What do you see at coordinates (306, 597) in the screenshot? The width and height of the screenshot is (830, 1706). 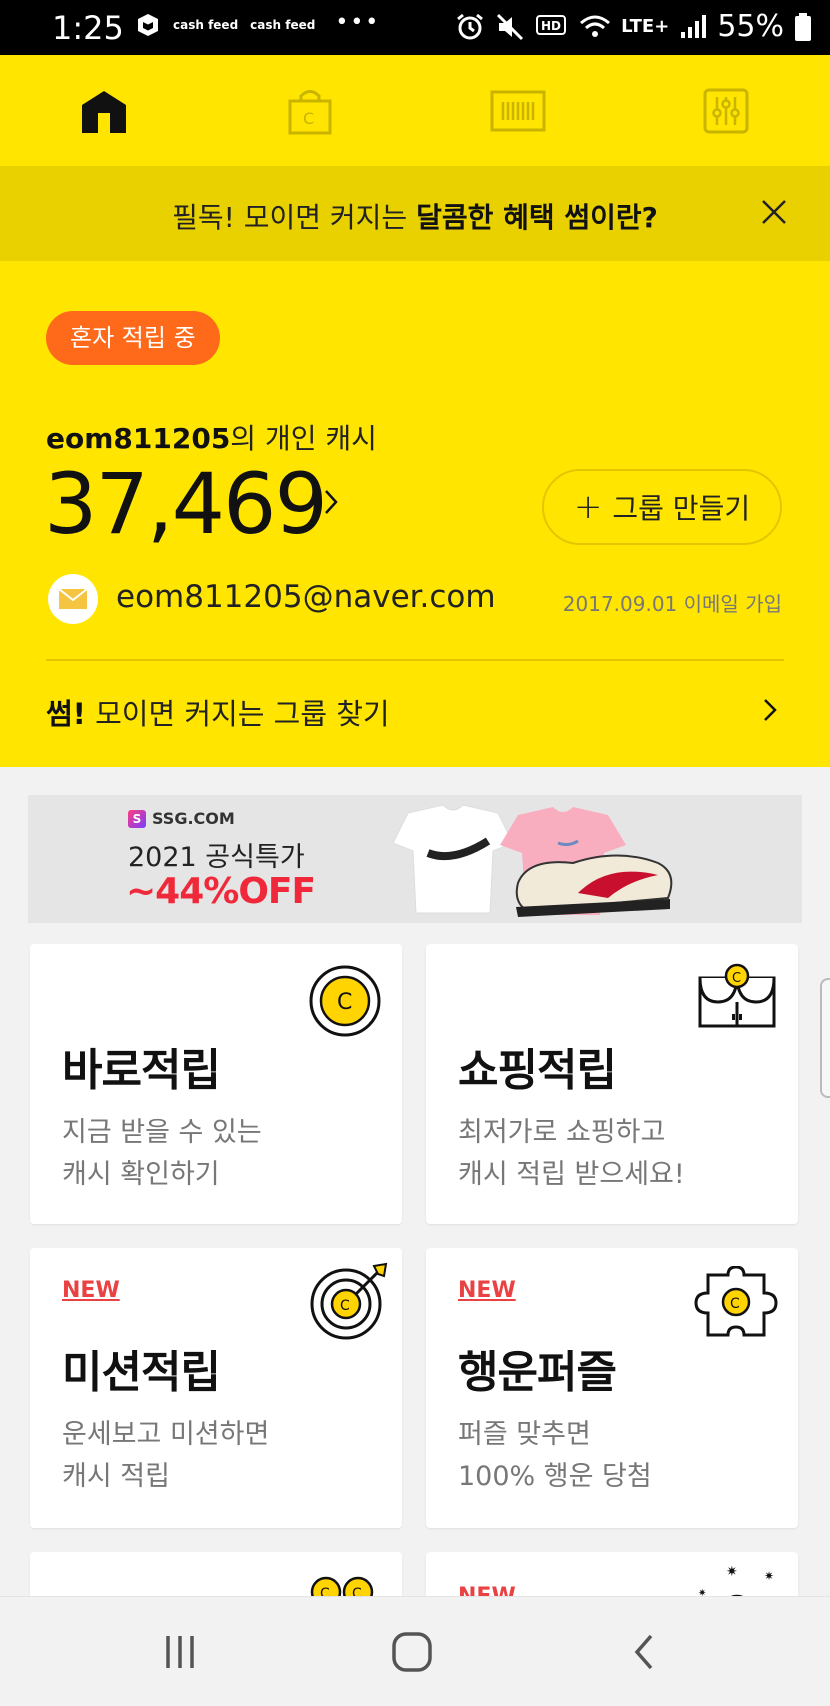 I see `account-email: eom811205@naver.com` at bounding box center [306, 597].